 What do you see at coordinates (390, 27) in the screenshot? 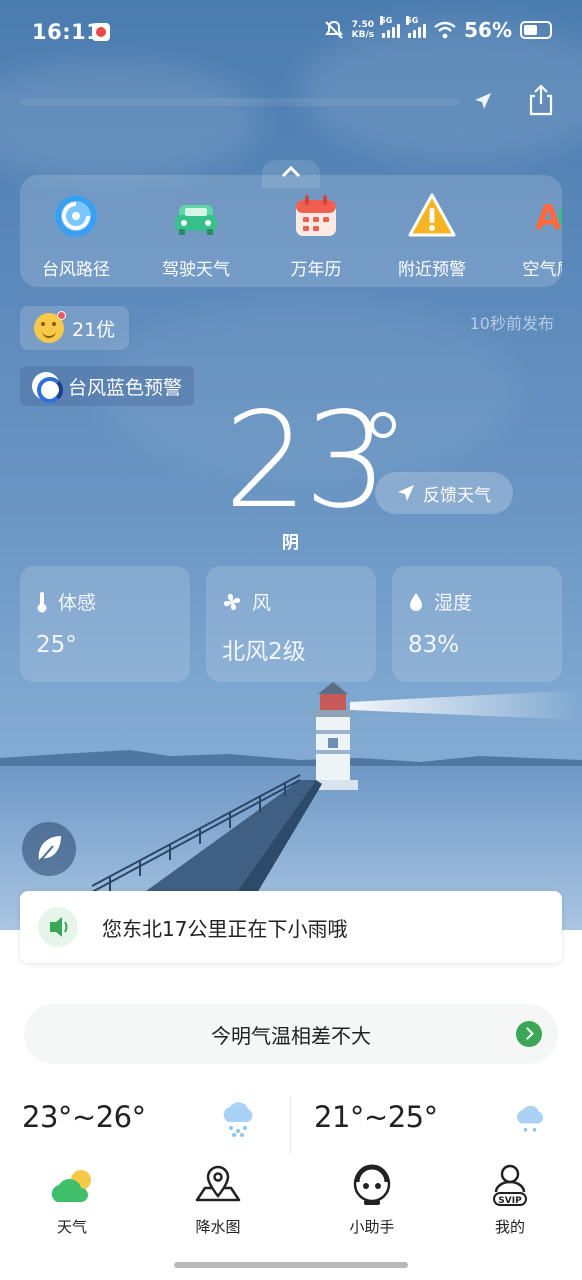
I see `signal-sim1-icon: 5G` at bounding box center [390, 27].